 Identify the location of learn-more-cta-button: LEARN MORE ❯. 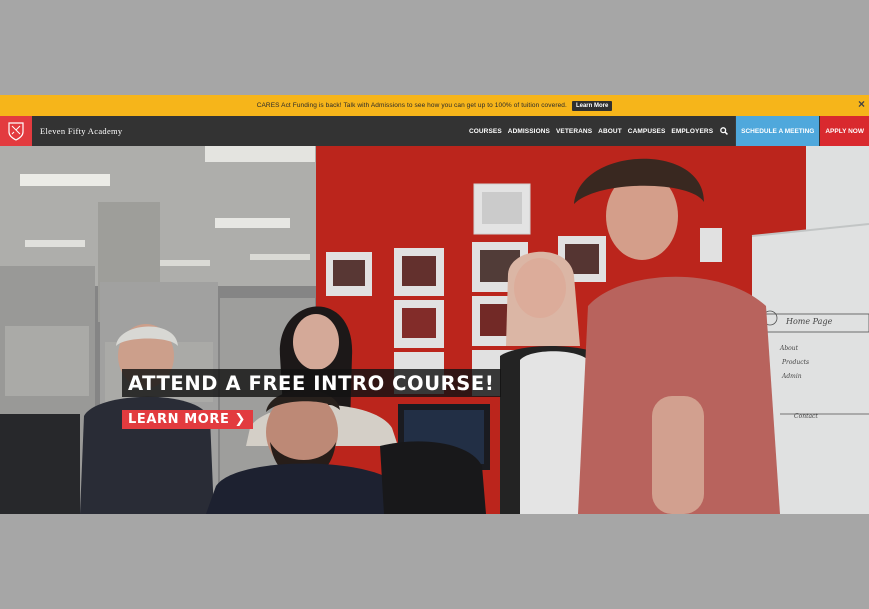
(188, 419).